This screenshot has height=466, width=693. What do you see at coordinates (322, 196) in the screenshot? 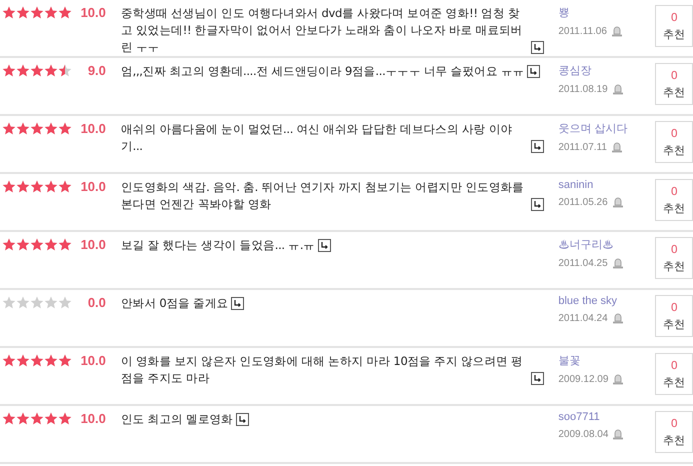
I see `review-text: 인도영화의 색감. 음악. 춤. 뛰어난 연기자 까지 첨보기는 어렵지만 인도영화를 본다면 언젠간 꼭봐야할 영화` at bounding box center [322, 196].